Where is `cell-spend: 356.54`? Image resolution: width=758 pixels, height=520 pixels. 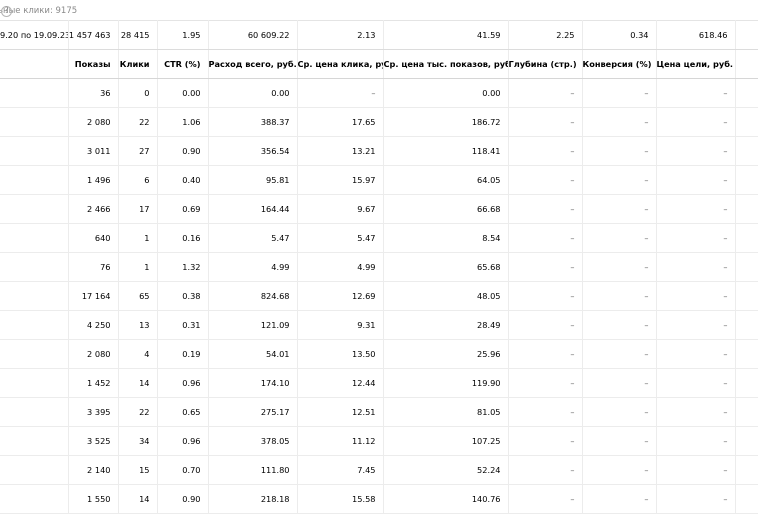 cell-spend: 356.54 is located at coordinates (253, 151).